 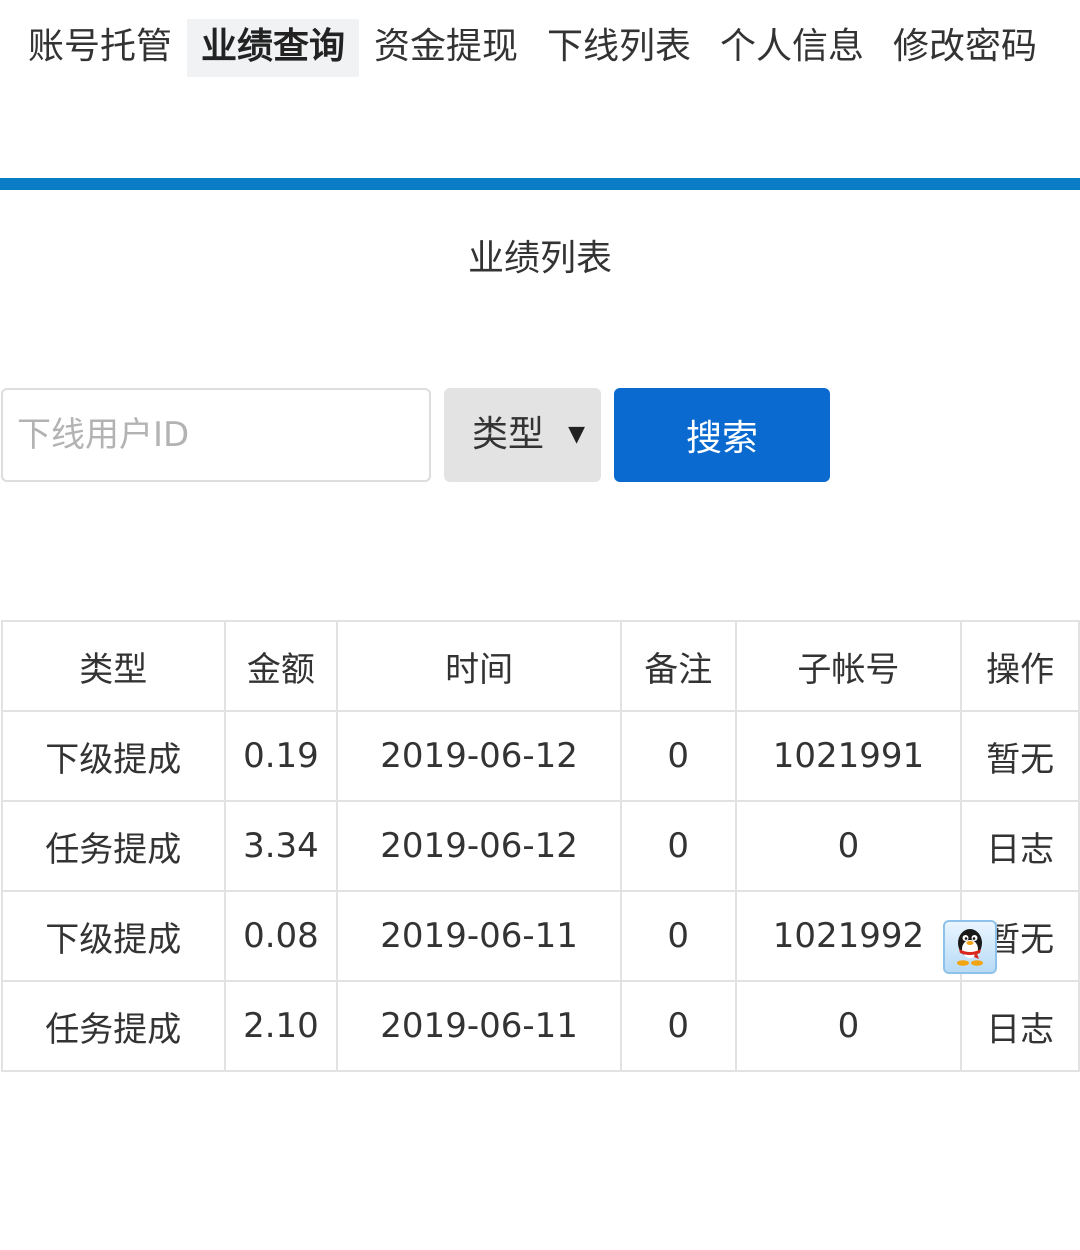 I want to click on header-type: 类型, so click(x=113, y=666).